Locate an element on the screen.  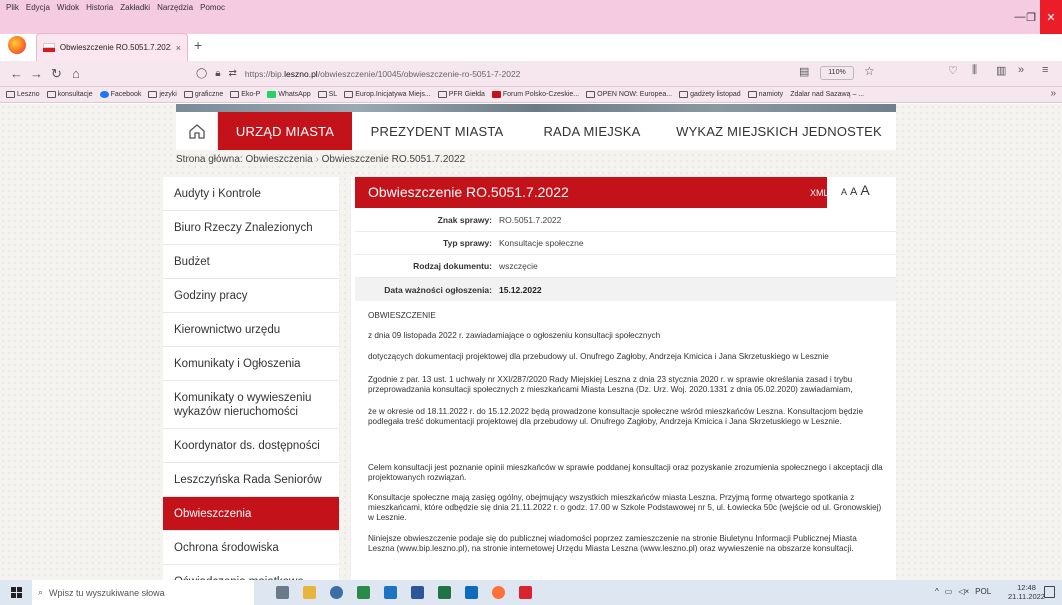
maximize-icon: ❐ is located at coordinates (1031, 17).